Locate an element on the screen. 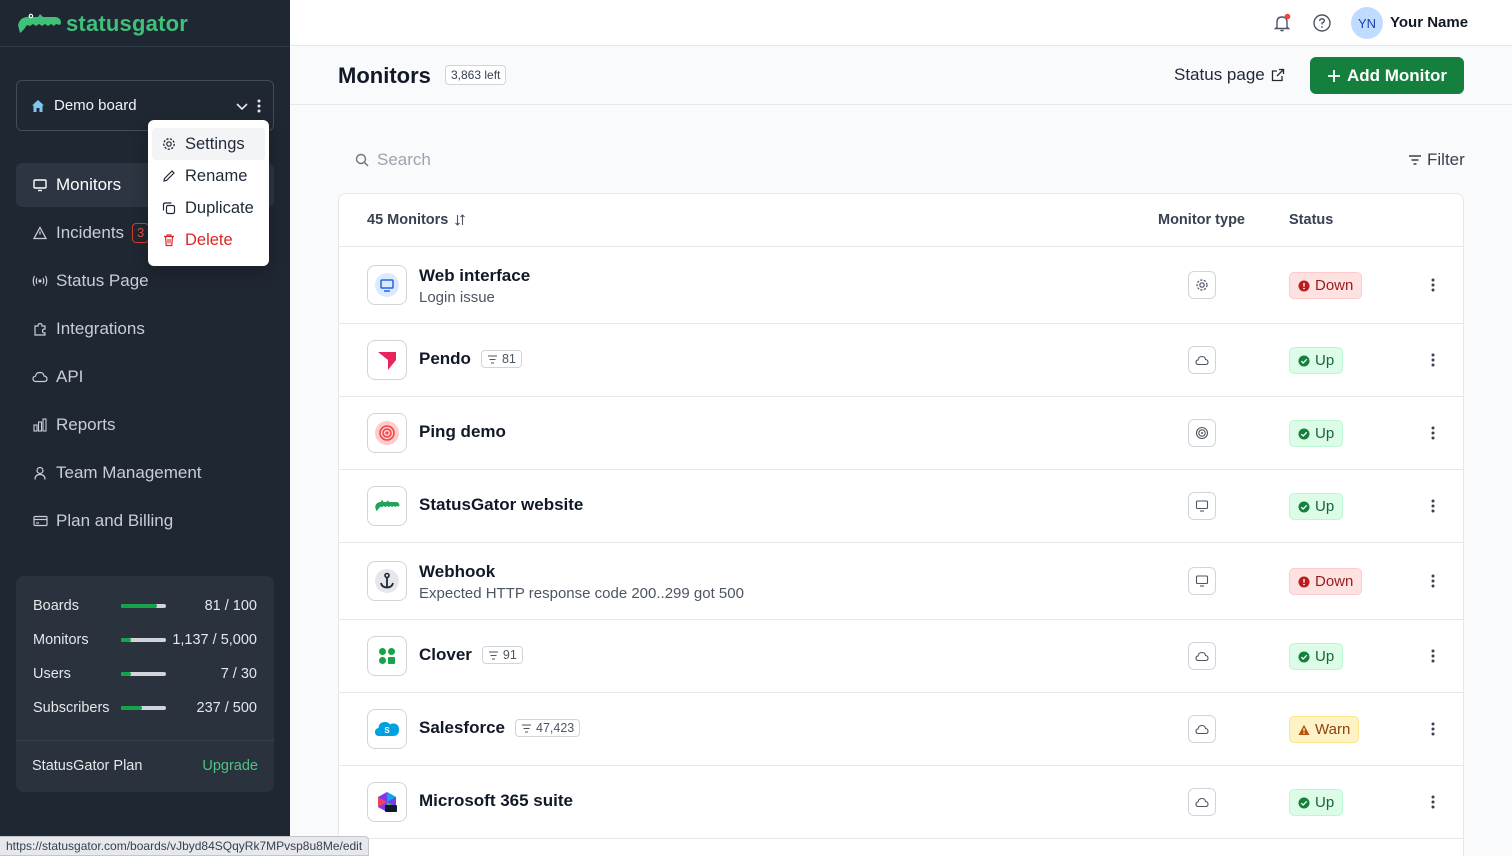 This screenshot has height=856, width=1512. pencil-icon is located at coordinates (169, 176).